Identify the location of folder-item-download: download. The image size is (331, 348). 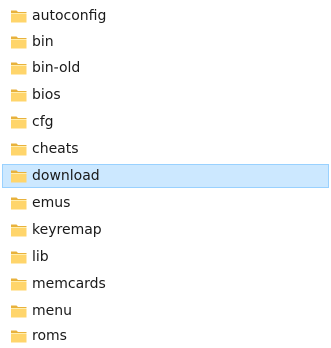
(165, 176).